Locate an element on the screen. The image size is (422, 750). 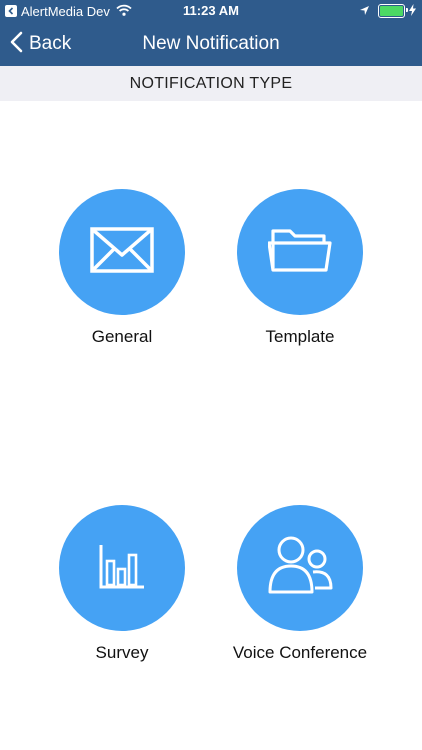
battery-fill is located at coordinates (391, 11).